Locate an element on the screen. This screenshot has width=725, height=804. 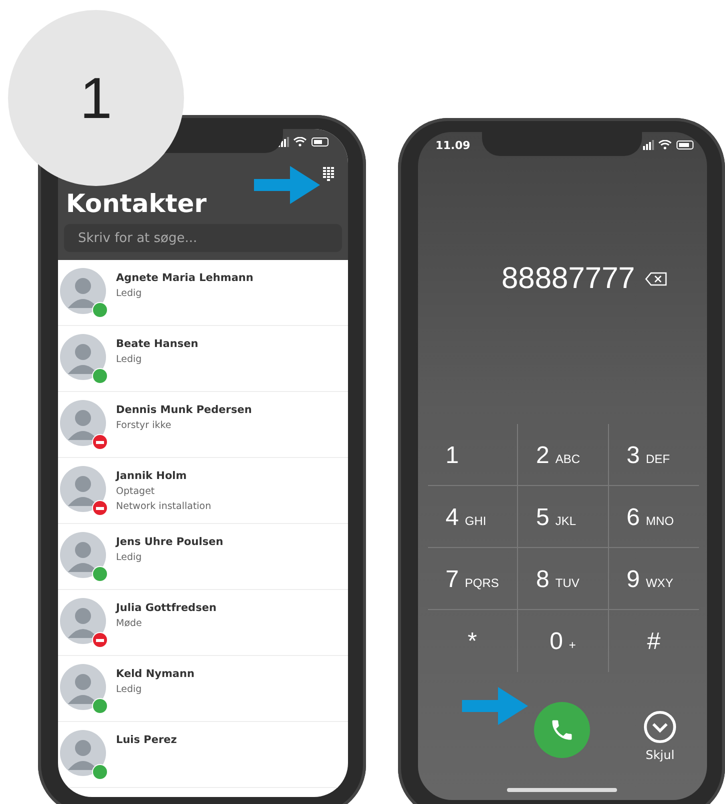
contact-status: Møde is located at coordinates (129, 623).